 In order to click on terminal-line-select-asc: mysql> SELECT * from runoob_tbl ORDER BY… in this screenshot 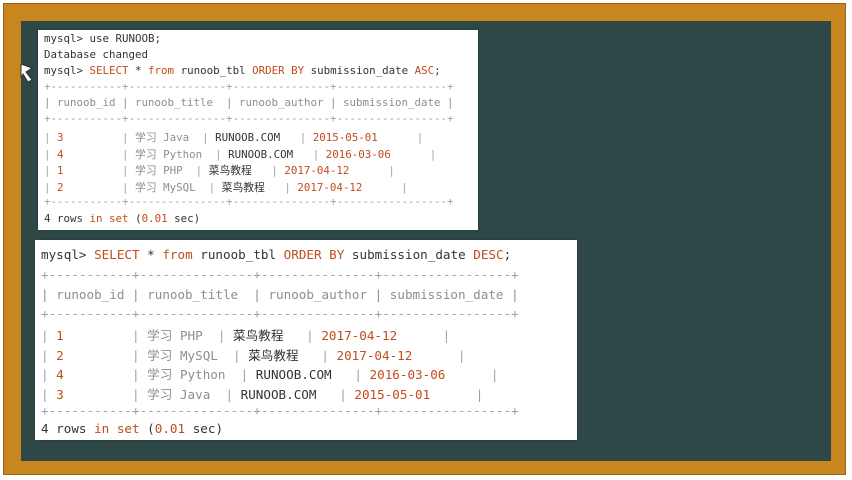, I will do `click(242, 70)`.